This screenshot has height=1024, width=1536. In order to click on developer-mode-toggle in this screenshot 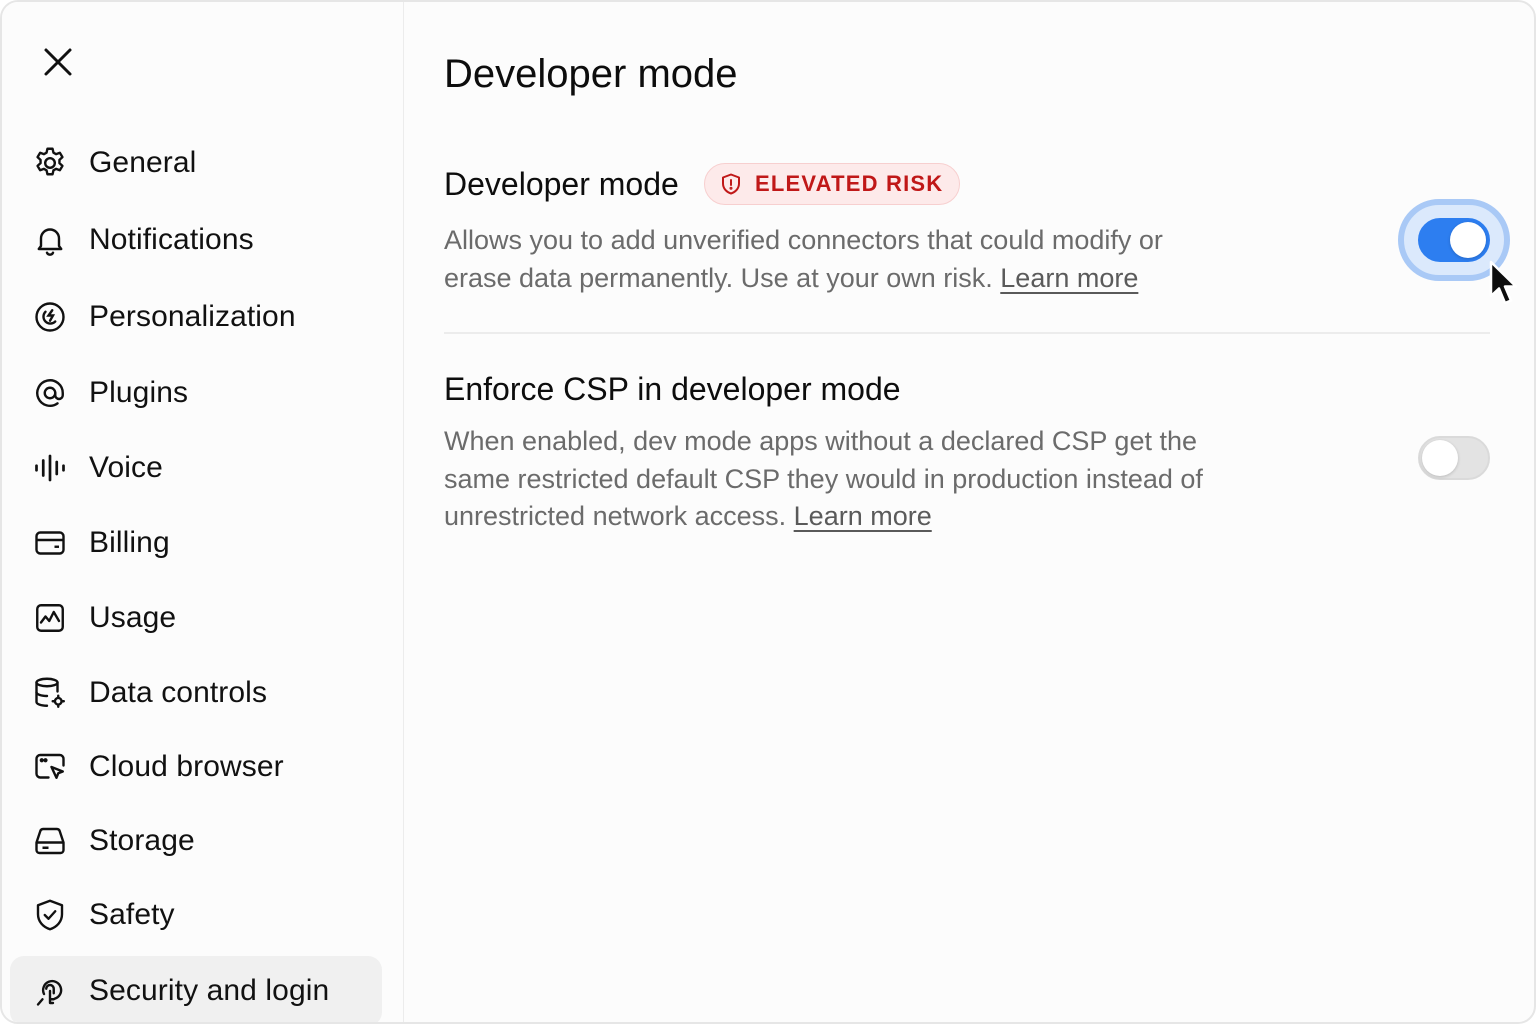, I will do `click(1454, 240)`.